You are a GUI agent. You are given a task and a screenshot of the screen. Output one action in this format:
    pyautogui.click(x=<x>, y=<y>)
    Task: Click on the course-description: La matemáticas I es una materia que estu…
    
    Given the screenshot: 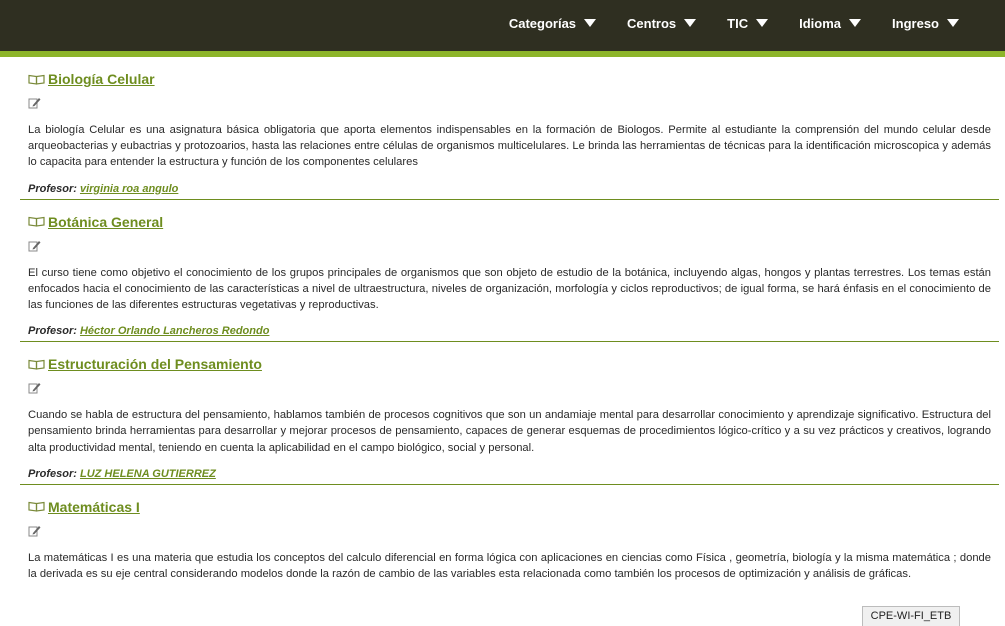 What is the action you would take?
    pyautogui.click(x=509, y=566)
    